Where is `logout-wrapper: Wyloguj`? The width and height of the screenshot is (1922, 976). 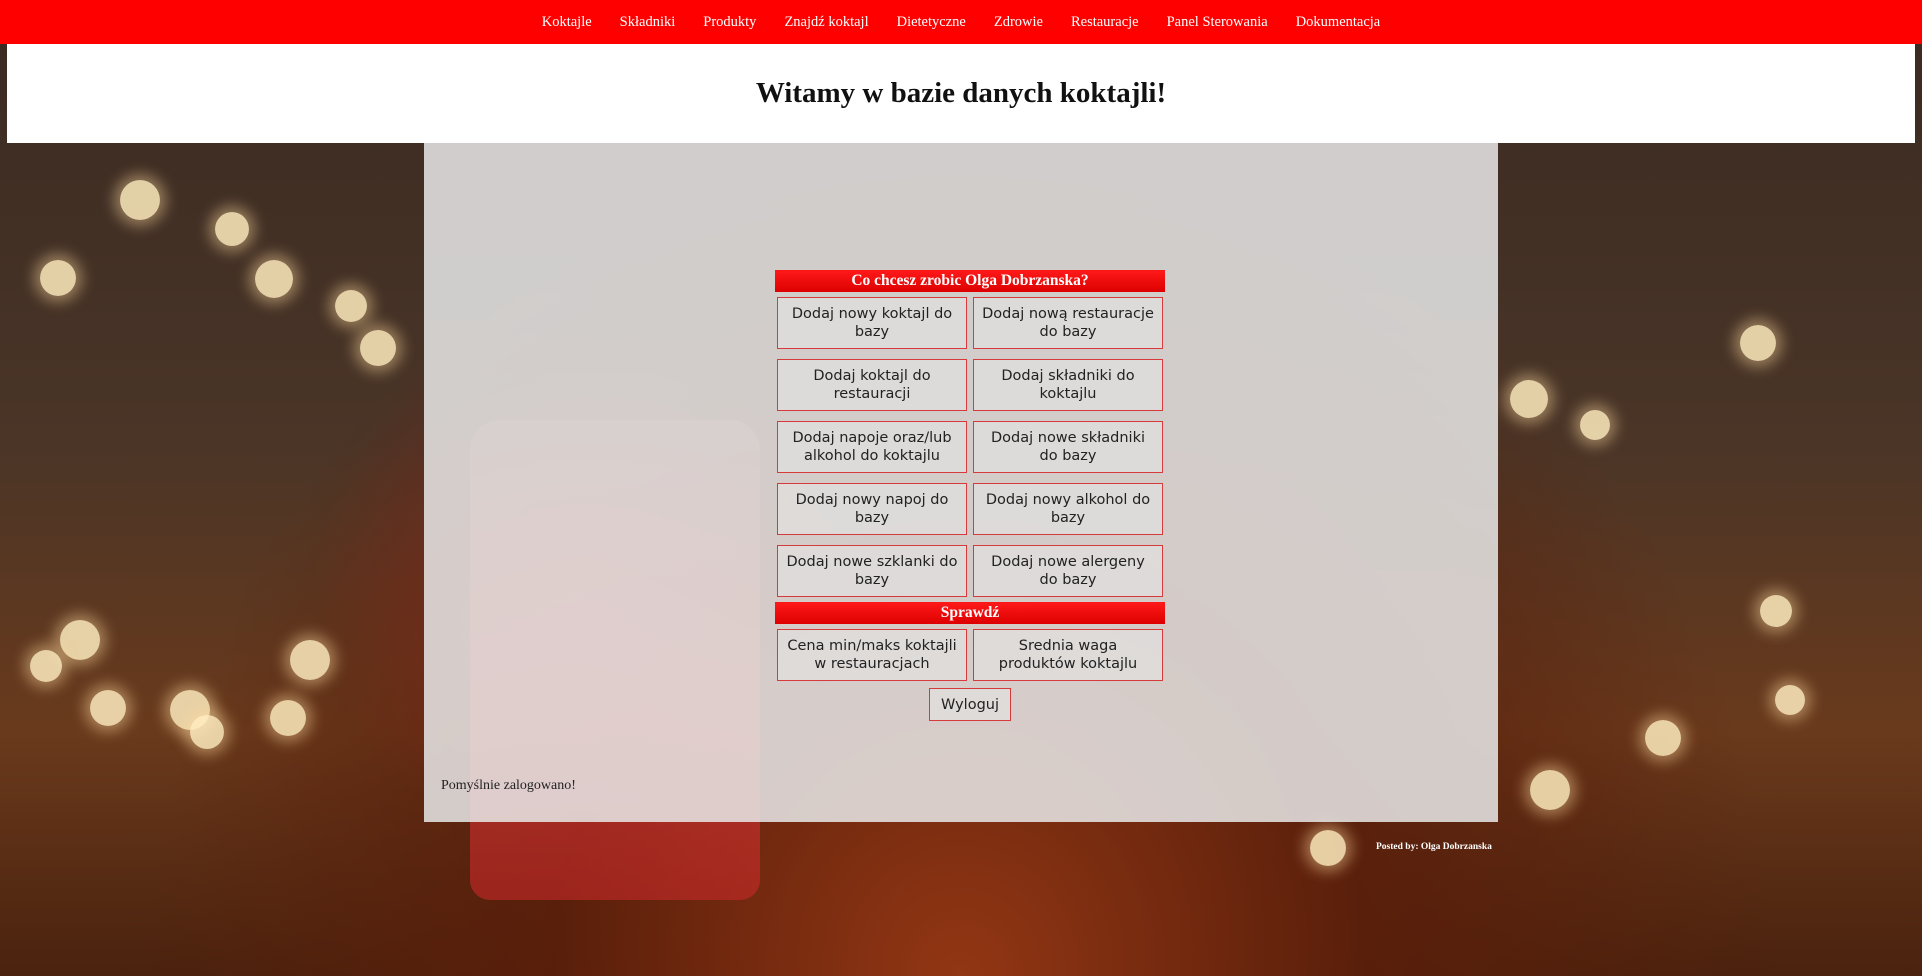 logout-wrapper: Wyloguj is located at coordinates (970, 703).